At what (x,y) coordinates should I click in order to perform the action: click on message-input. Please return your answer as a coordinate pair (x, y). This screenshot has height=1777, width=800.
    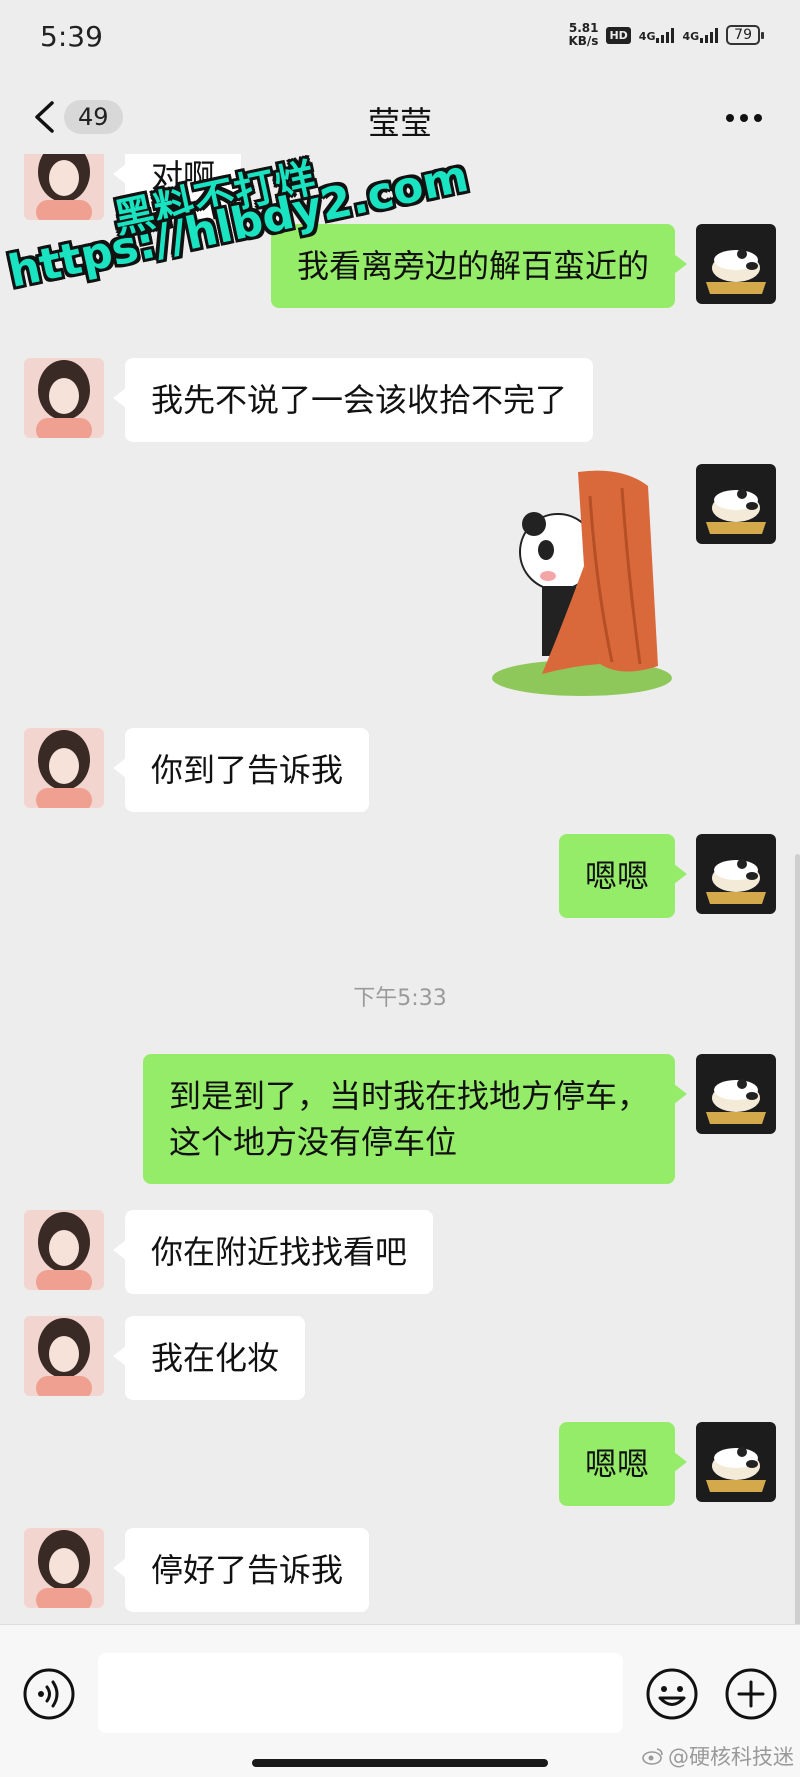
    Looking at the image, I should click on (360, 1693).